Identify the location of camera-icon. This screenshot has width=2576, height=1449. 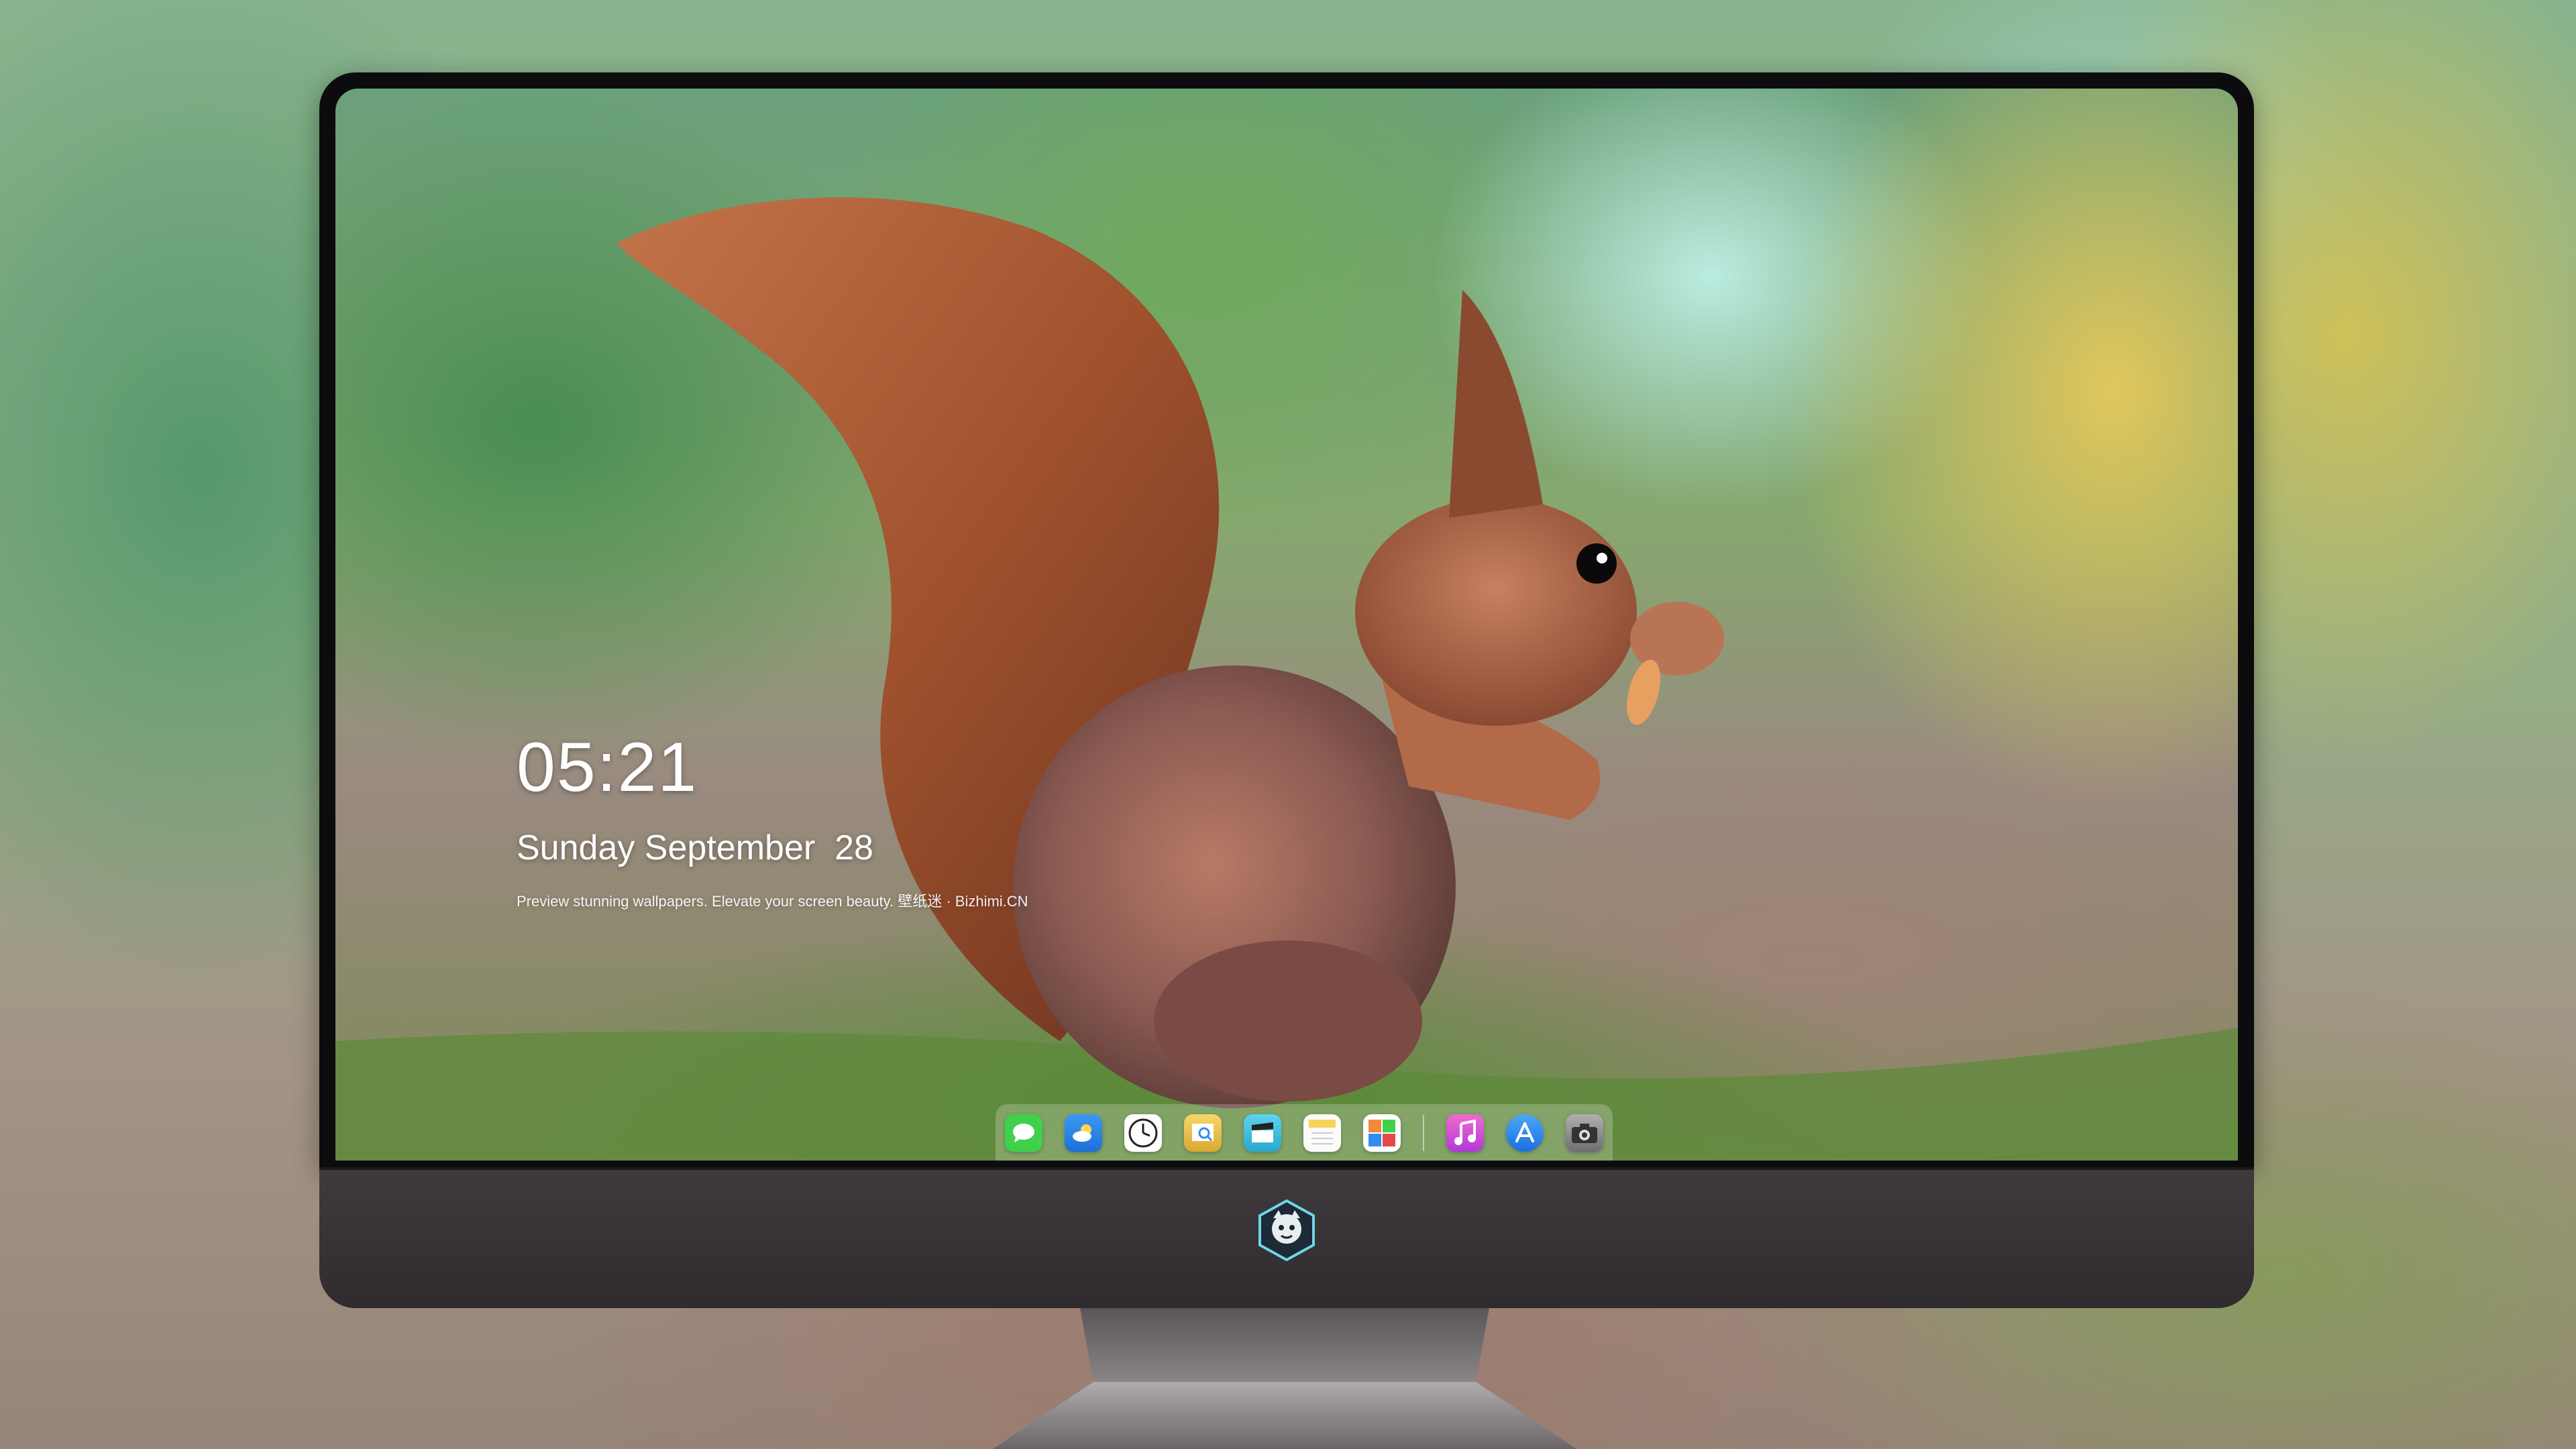
(1584, 1133).